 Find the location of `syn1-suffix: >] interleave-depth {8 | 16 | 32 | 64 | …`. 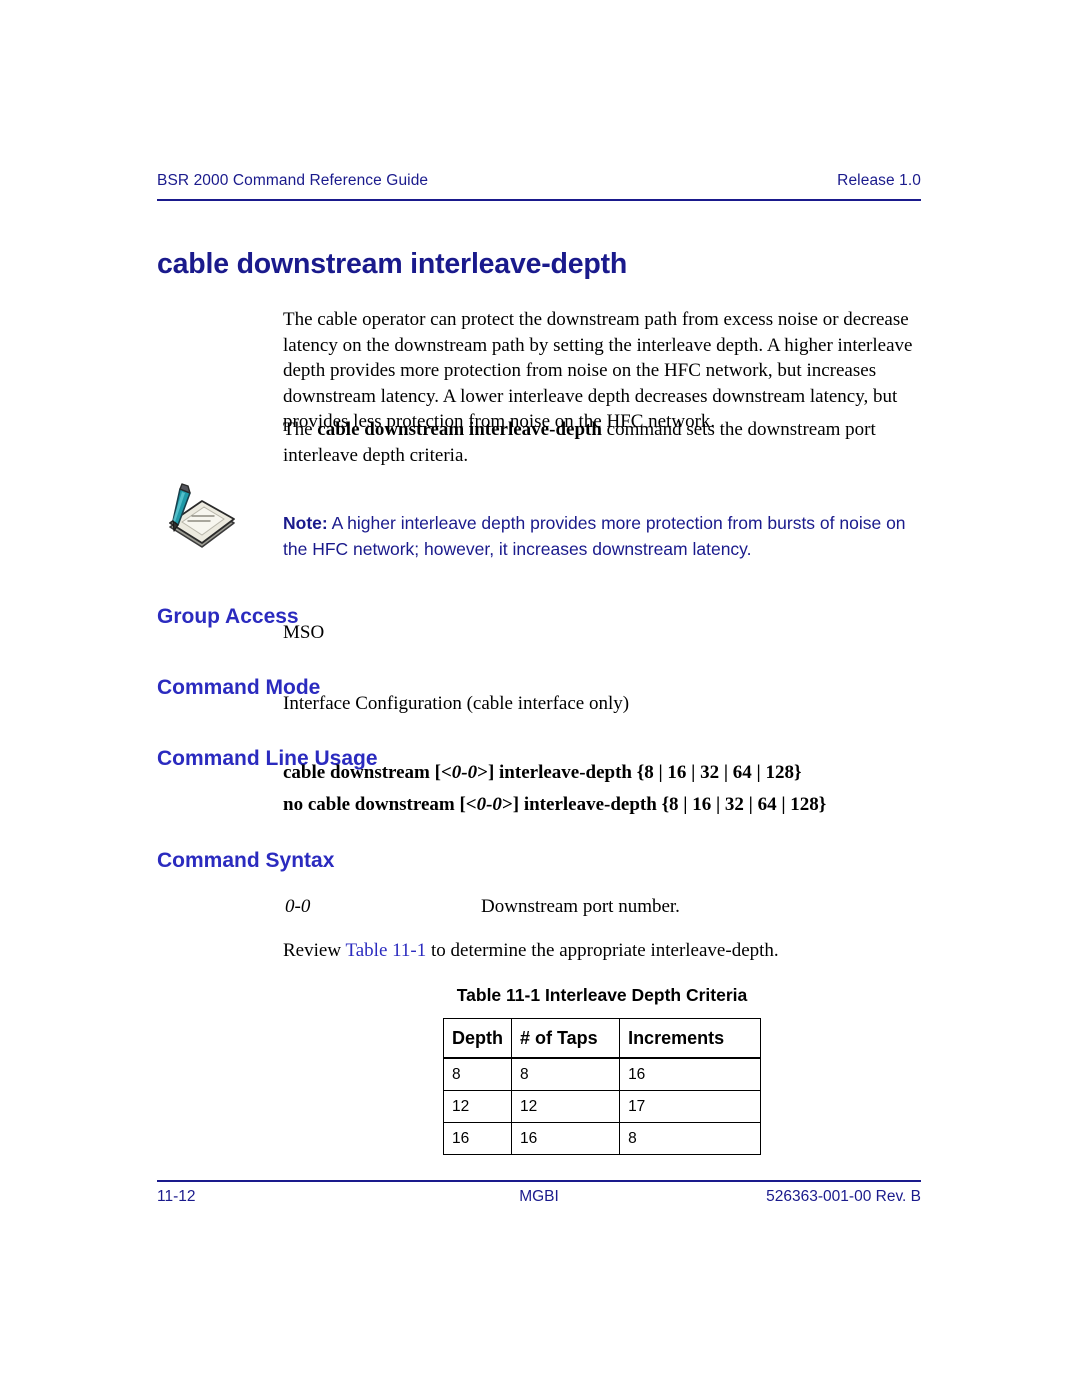

syn1-suffix: >] interleave-depth {8 | 16 | 32 | 64 | … is located at coordinates (639, 772).